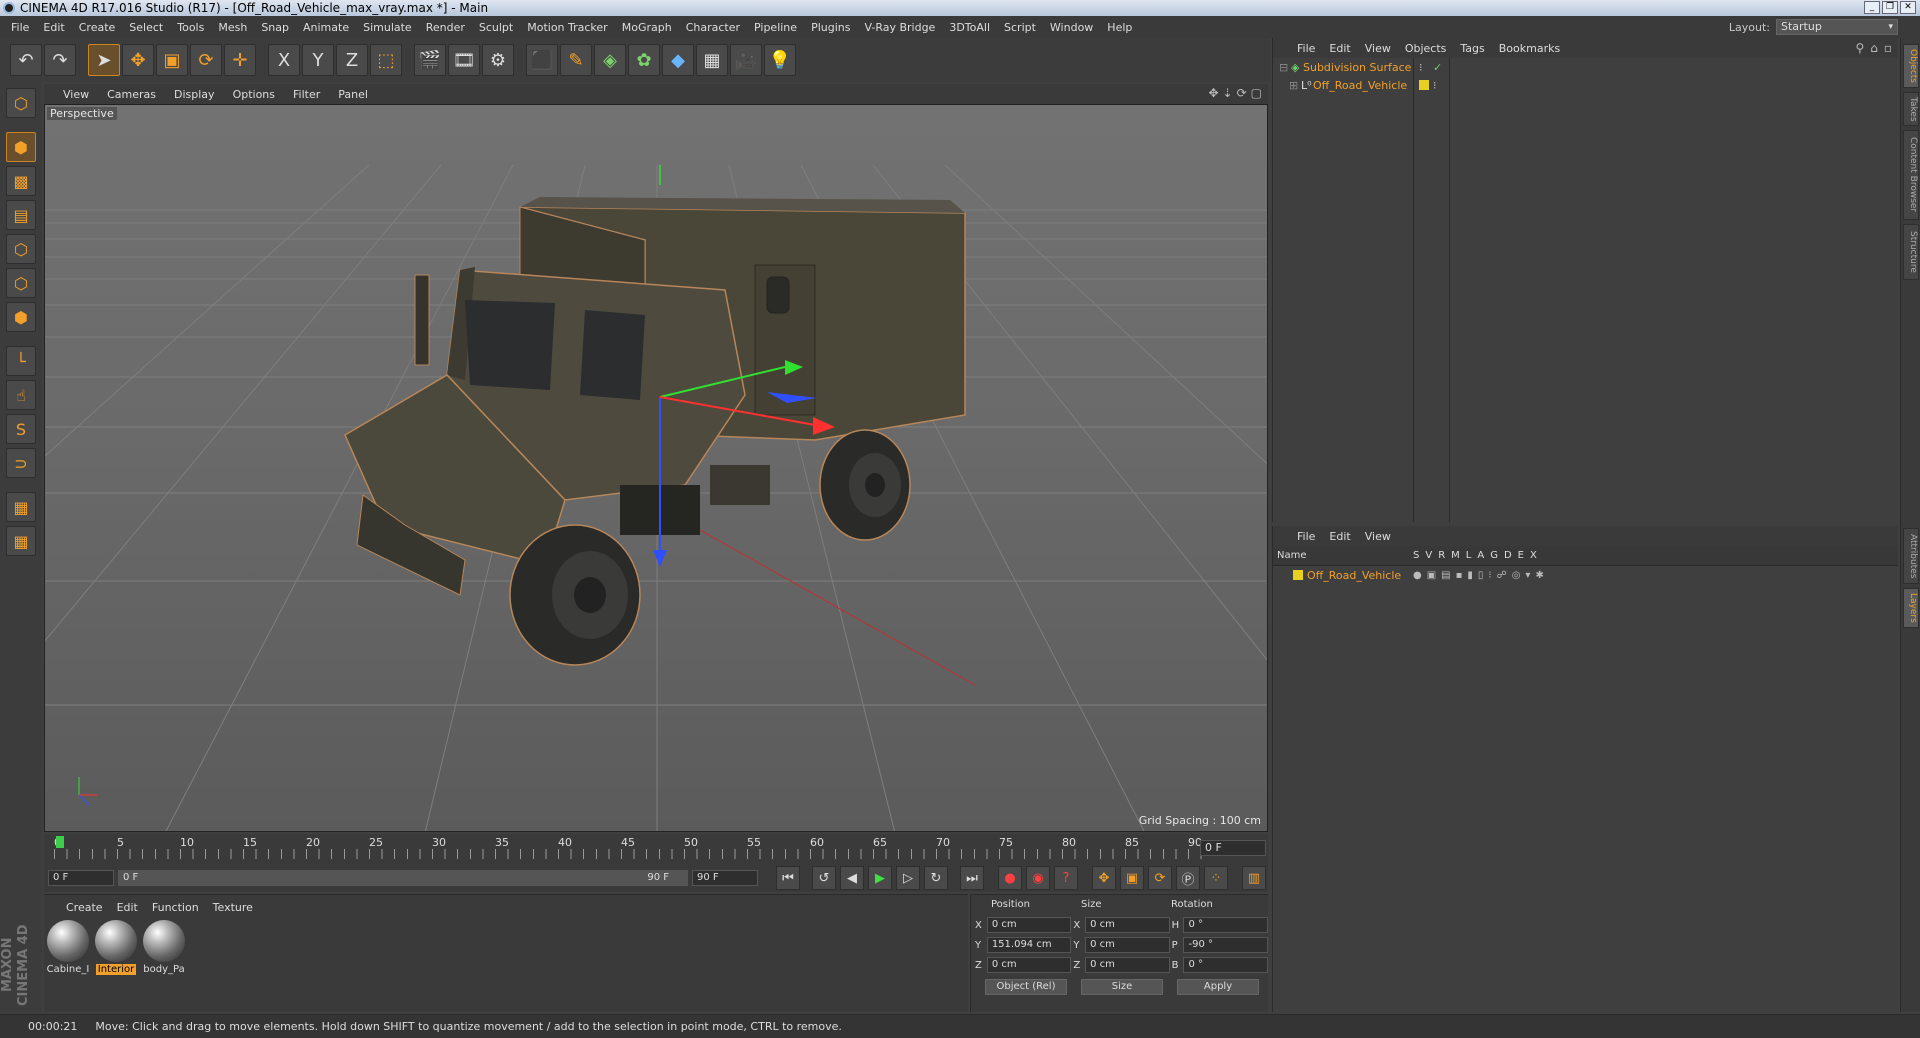 The image size is (1920, 1038). What do you see at coordinates (1256, 93) in the screenshot?
I see `toggle-view-icon: ▢` at bounding box center [1256, 93].